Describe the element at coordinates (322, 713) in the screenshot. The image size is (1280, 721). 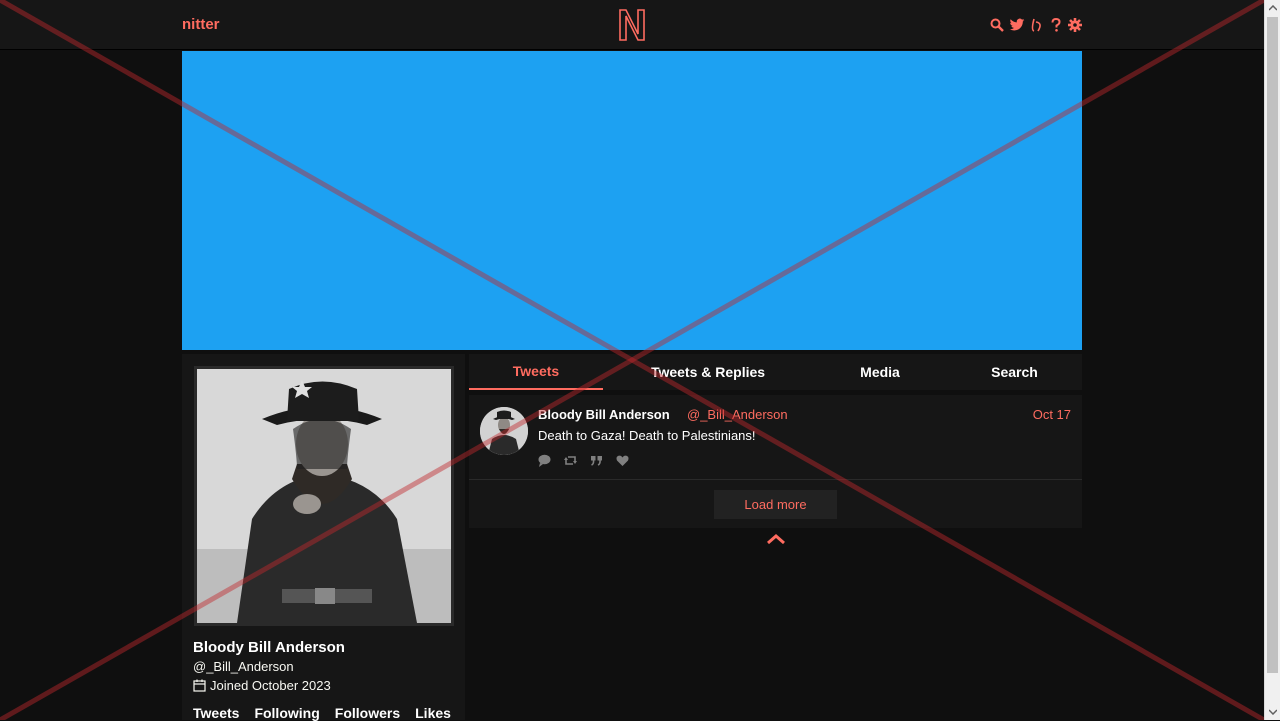
I see `profile-stats: Tweets Following Followers Likes` at that location.